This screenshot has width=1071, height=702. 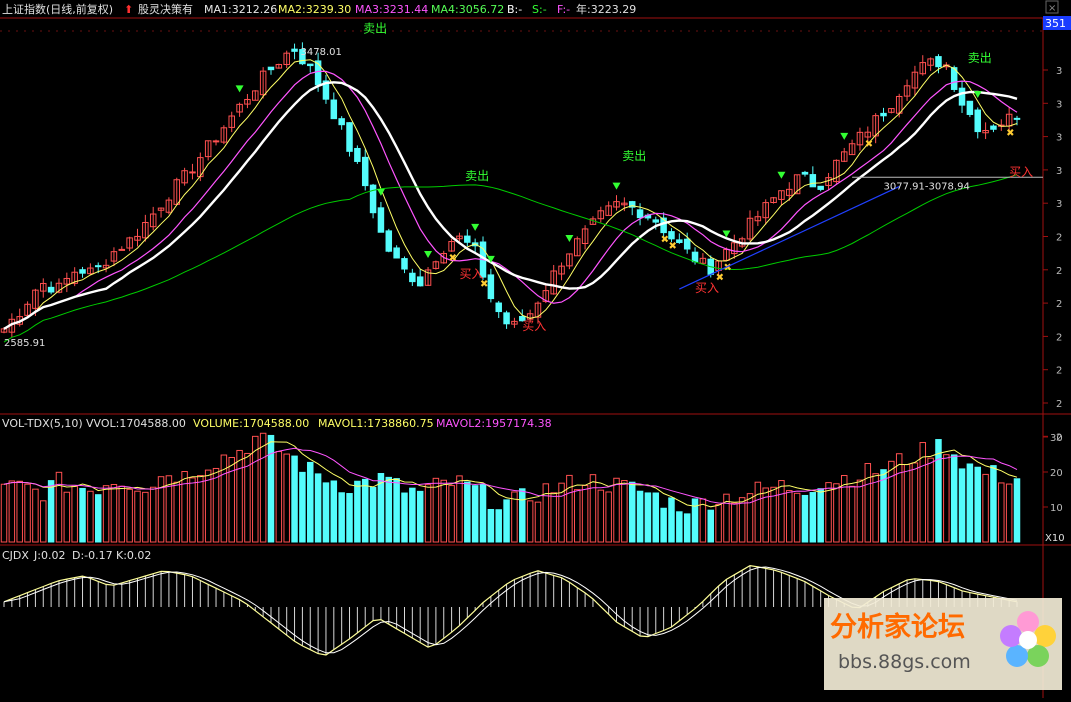 What do you see at coordinates (42, 423) in the screenshot?
I see `volume-indicator-name: VOL-TDX(5,10)` at bounding box center [42, 423].